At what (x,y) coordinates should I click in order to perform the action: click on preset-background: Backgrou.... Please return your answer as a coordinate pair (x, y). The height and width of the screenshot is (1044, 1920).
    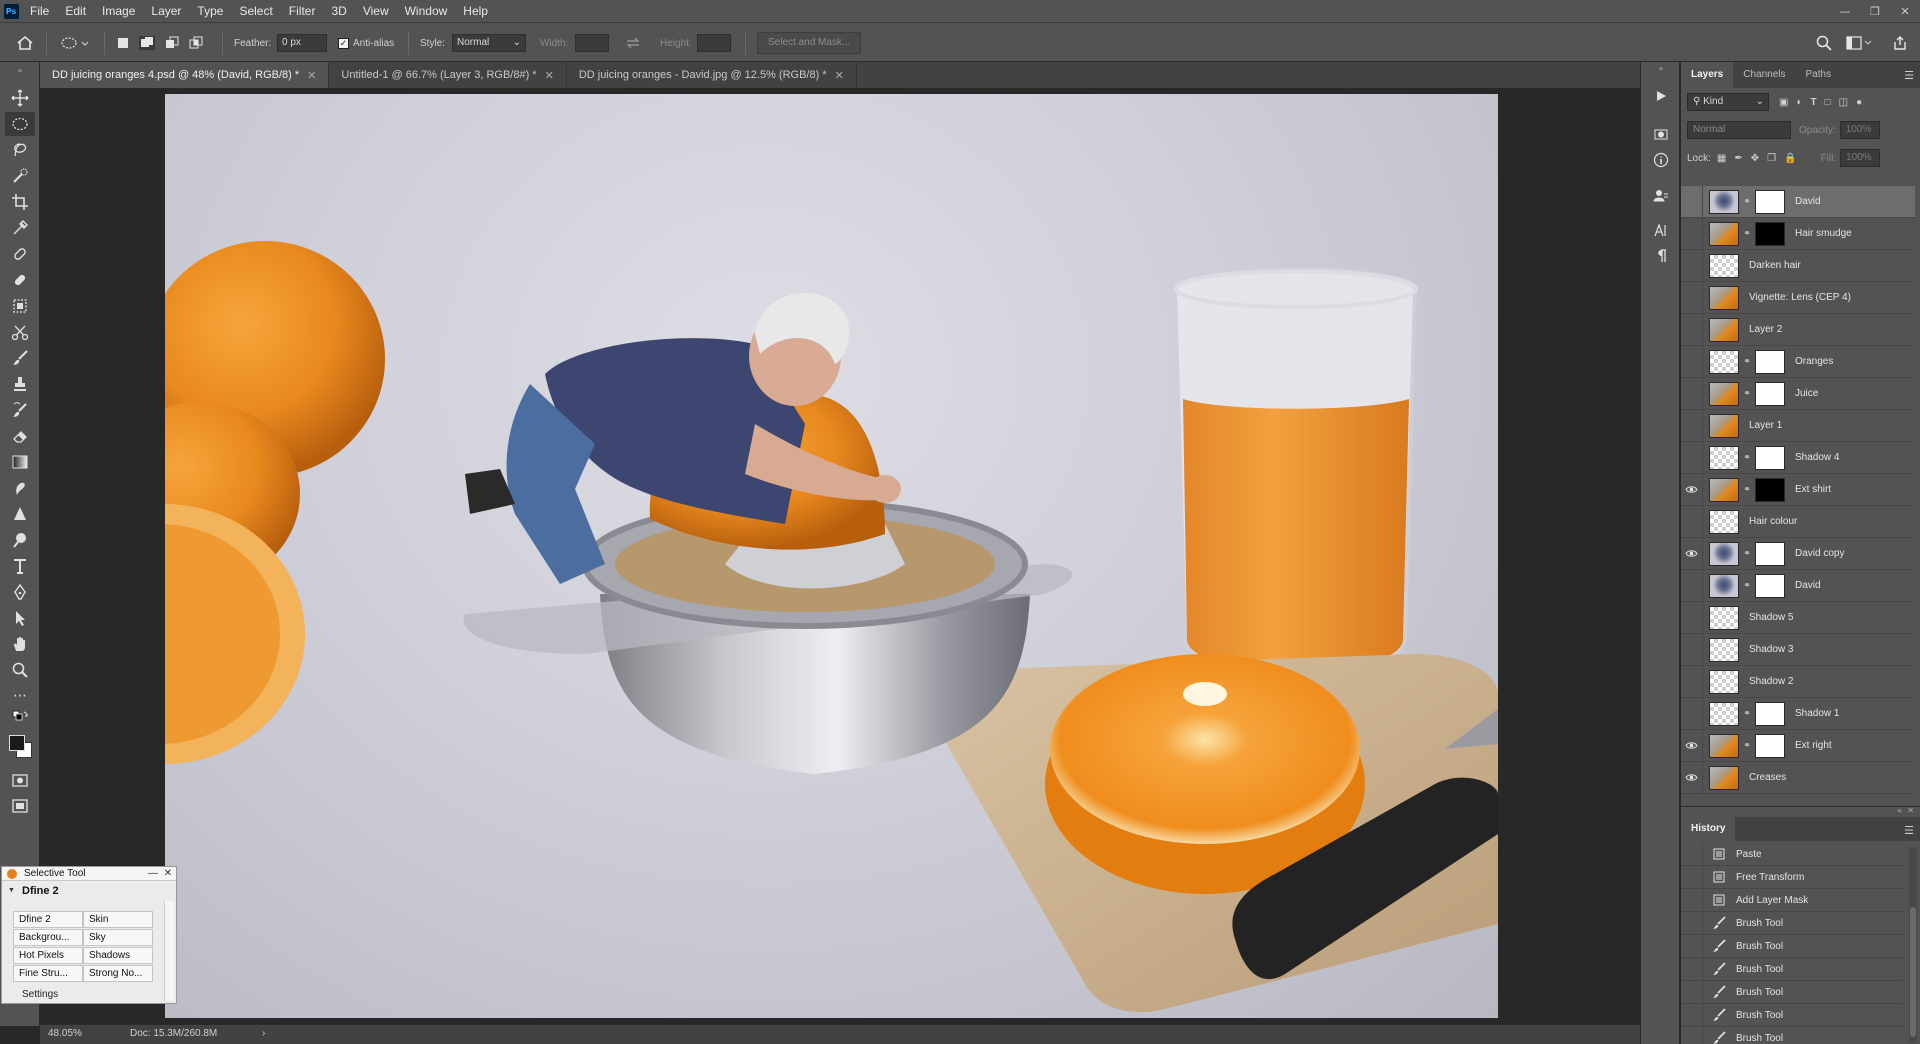
    Looking at the image, I should click on (48, 937).